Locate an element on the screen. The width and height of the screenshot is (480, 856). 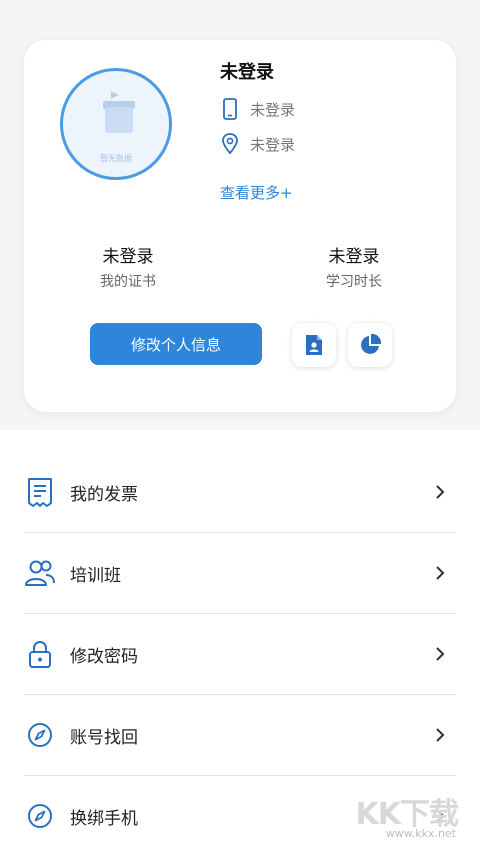
lock-icon is located at coordinates (40, 654).